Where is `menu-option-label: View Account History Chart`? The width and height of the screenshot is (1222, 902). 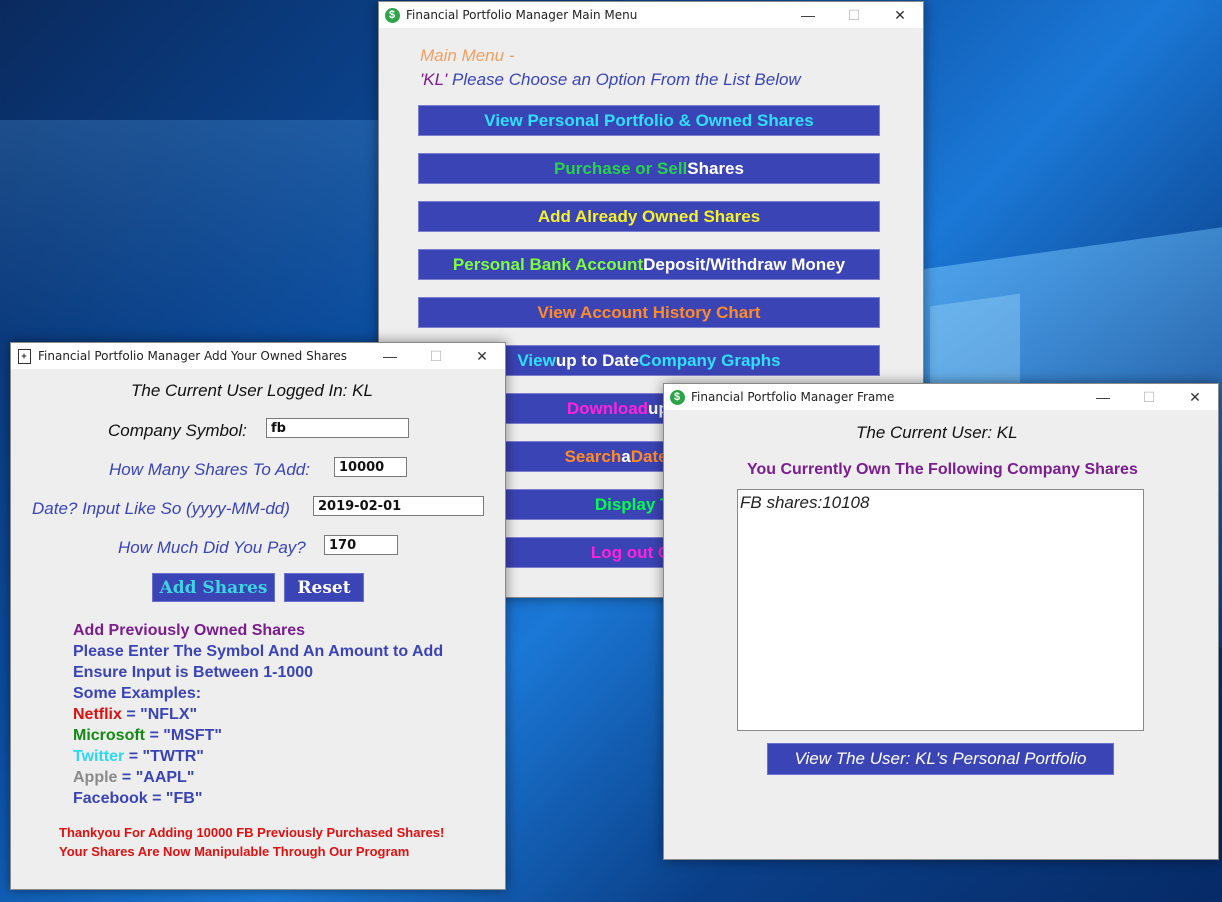 menu-option-label: View Account History Chart is located at coordinates (649, 312).